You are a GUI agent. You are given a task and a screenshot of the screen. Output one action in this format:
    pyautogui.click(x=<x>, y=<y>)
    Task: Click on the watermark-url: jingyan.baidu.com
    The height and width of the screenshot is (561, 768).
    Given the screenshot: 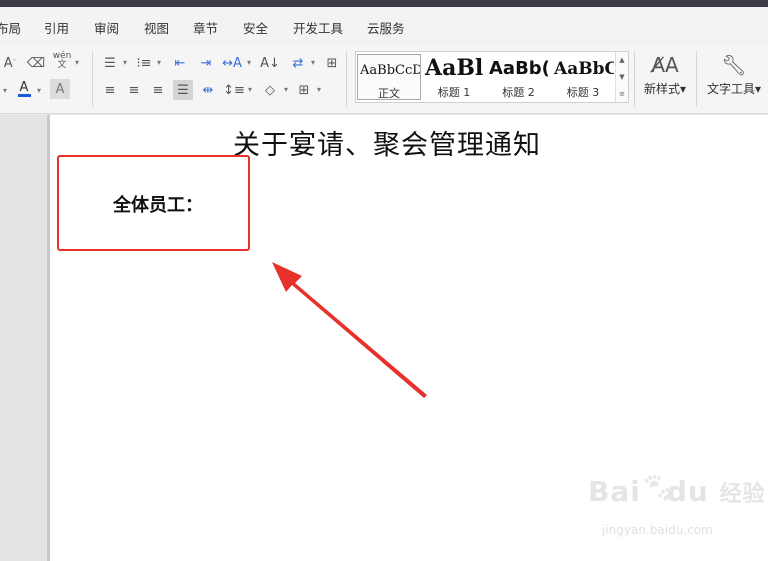 What is the action you would take?
    pyautogui.click(x=657, y=530)
    